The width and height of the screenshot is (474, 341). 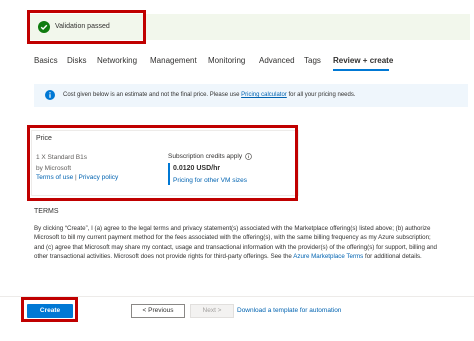 What do you see at coordinates (117, 60) in the screenshot?
I see `tab-networking: Networking` at bounding box center [117, 60].